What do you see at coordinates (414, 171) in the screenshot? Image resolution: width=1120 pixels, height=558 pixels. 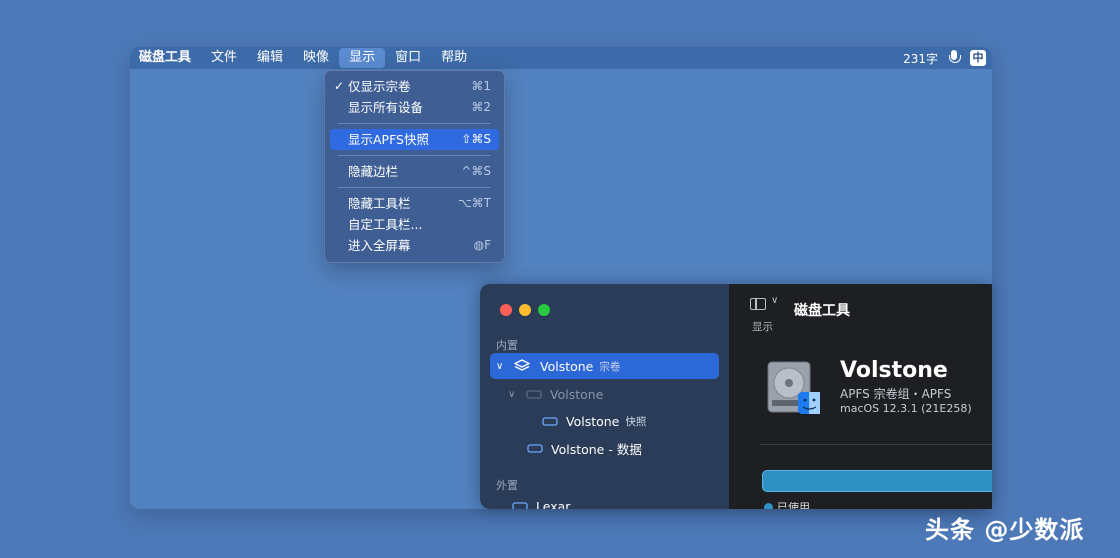 I see `menu-item-hide-sidebar: 隐藏边栏 ^⌘S` at bounding box center [414, 171].